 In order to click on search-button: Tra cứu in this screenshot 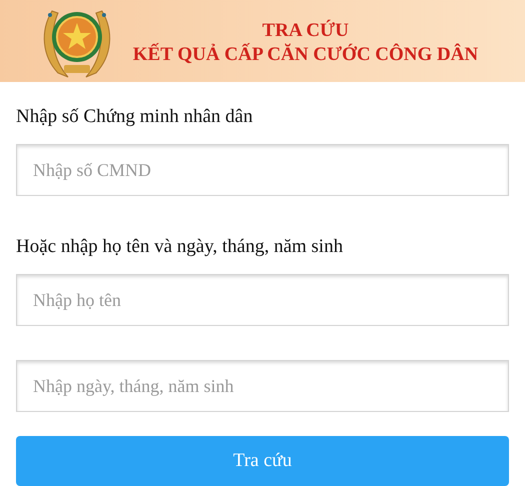, I will do `click(262, 461)`.